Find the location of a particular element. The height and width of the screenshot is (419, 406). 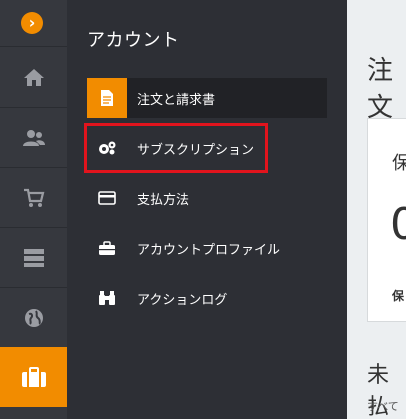

menu-item-label: 支払方法 is located at coordinates (163, 200).